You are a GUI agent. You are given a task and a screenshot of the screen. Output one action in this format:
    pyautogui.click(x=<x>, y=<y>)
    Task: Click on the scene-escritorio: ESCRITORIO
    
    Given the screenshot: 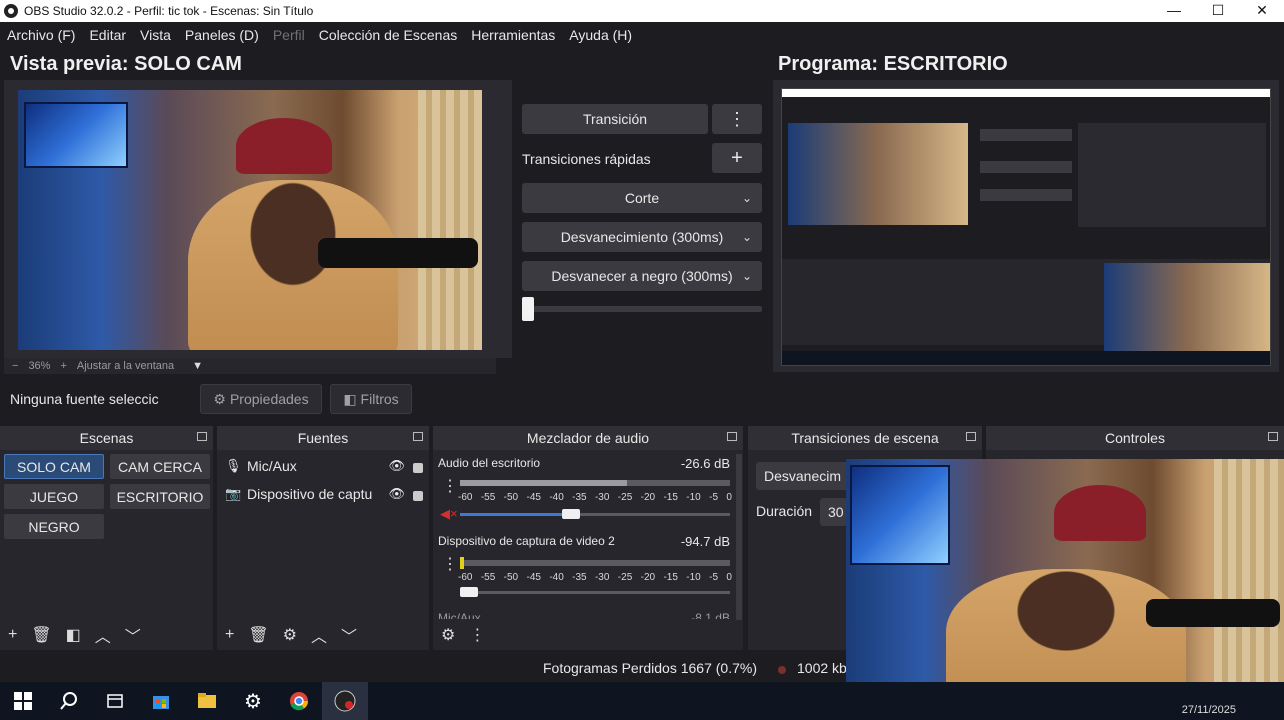 What is the action you would take?
    pyautogui.click(x=160, y=496)
    